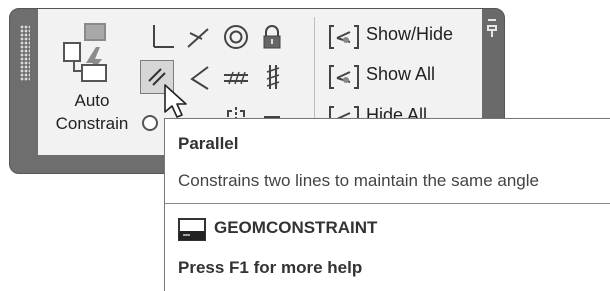 This screenshot has width=610, height=291. What do you see at coordinates (492, 28) in the screenshot?
I see `pin-icon` at bounding box center [492, 28].